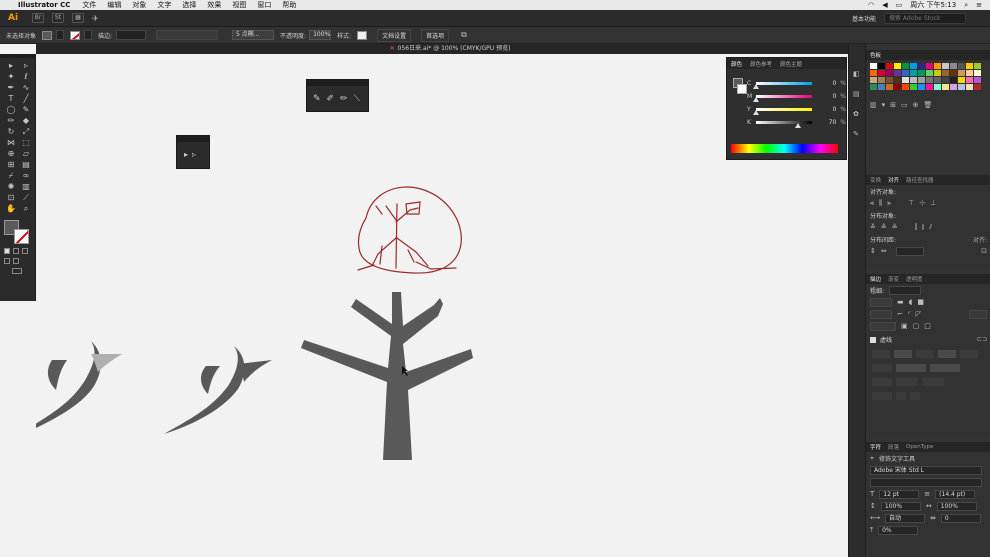 Image resolution: width=990 pixels, height=557 pixels. Describe the element at coordinates (26, 87) in the screenshot. I see `curvature-tool-icon: ∿` at that location.